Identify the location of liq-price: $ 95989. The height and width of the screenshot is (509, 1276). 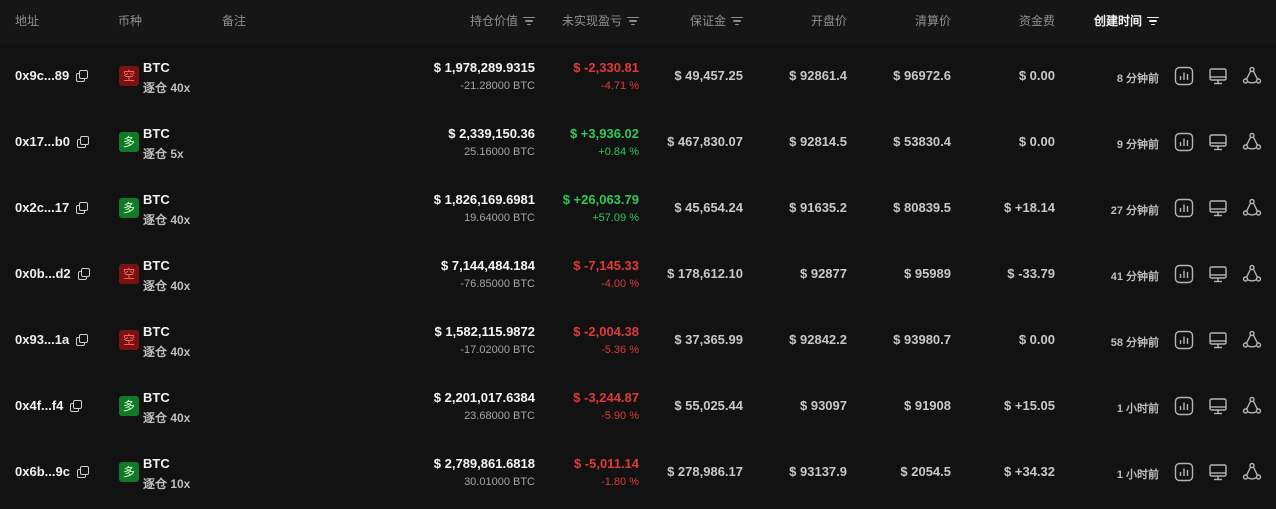
(927, 273).